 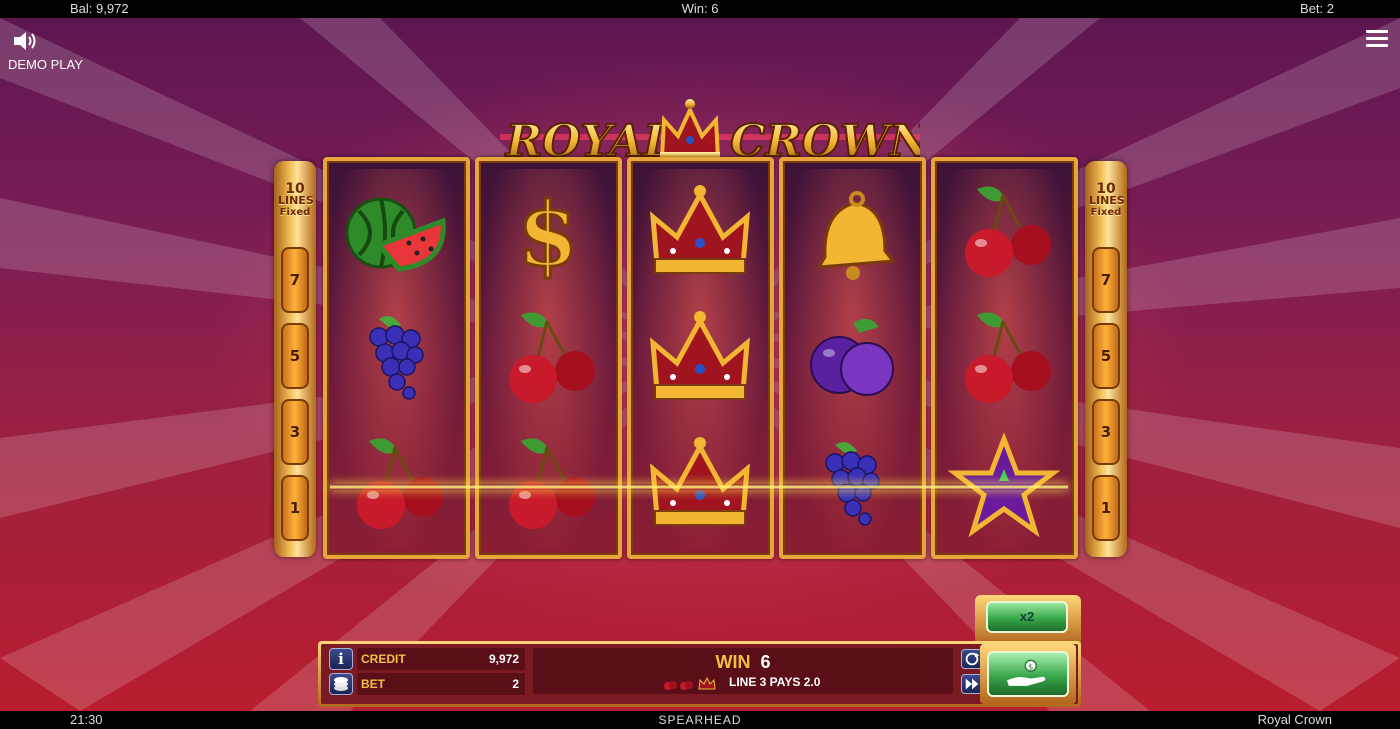 What do you see at coordinates (733, 662) in the screenshot?
I see `win-label: WIN` at bounding box center [733, 662].